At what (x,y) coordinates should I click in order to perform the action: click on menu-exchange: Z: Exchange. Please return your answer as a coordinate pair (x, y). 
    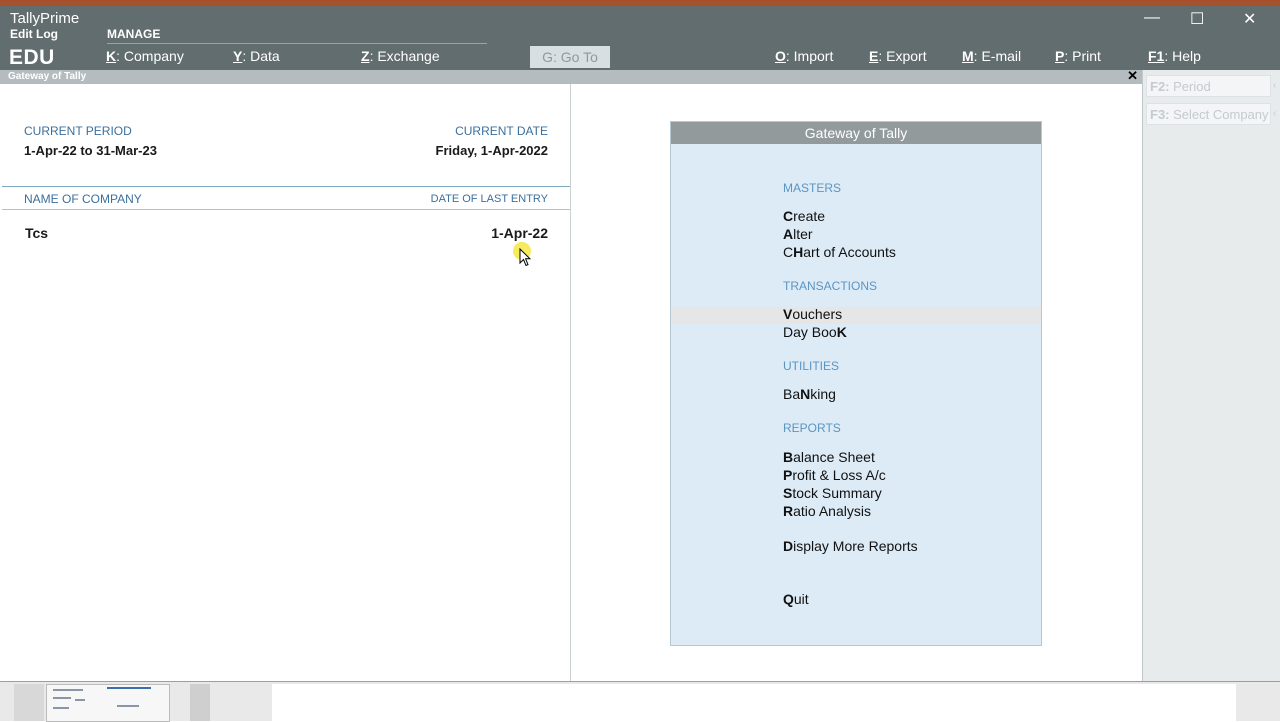
    Looking at the image, I should click on (400, 56).